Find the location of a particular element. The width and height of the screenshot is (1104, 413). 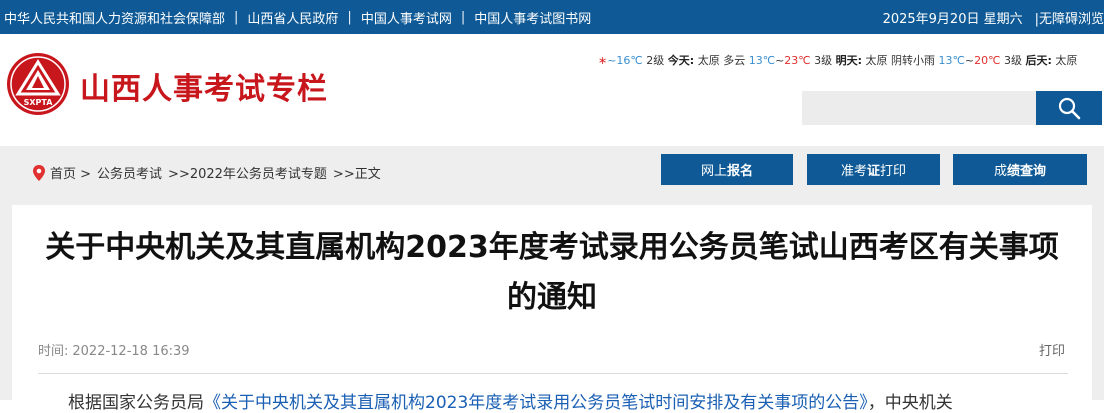

top-right: 2025年9月20日 星期六 |无障碍浏览 is located at coordinates (993, 17).